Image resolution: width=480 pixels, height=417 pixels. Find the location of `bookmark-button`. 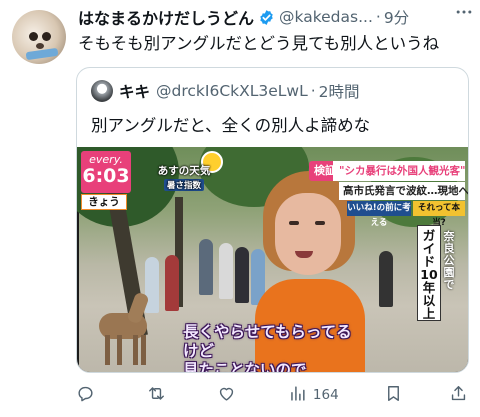

bookmark-button is located at coordinates (393, 395).